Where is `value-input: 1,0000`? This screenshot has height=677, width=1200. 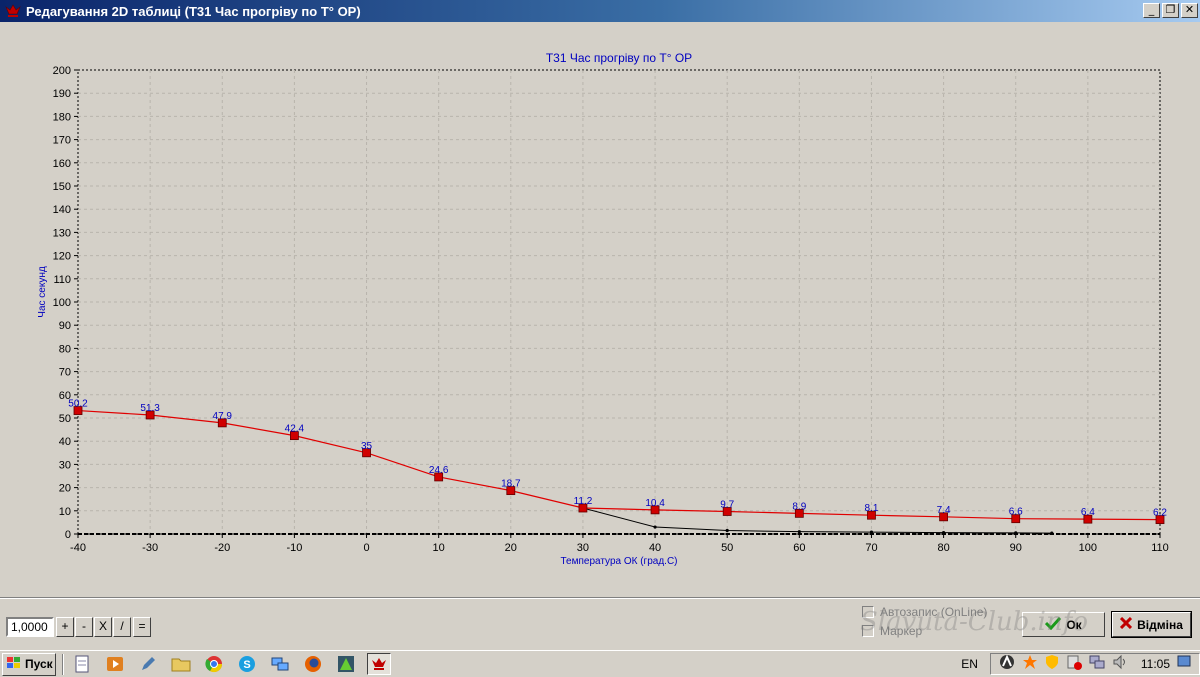
value-input: 1,0000 is located at coordinates (30, 627).